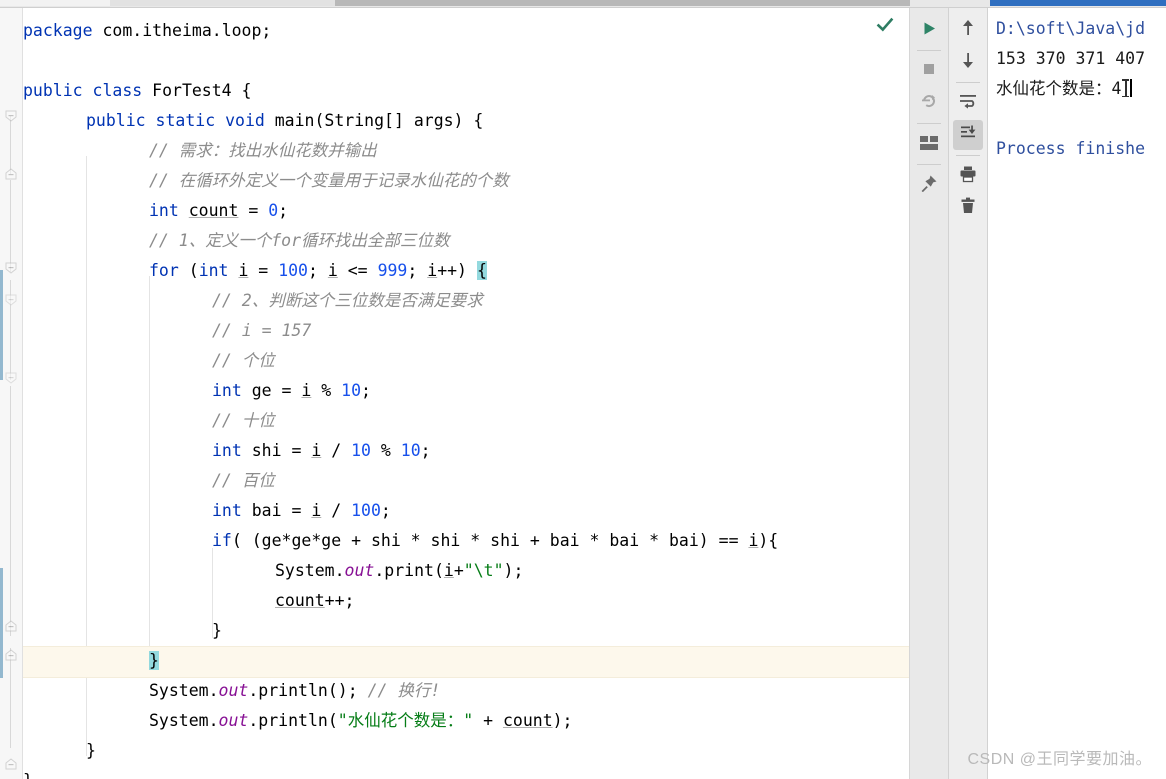 Image resolution: width=1166 pixels, height=779 pixels. What do you see at coordinates (243, 480) in the screenshot?
I see `code-token: // 百位` at bounding box center [243, 480].